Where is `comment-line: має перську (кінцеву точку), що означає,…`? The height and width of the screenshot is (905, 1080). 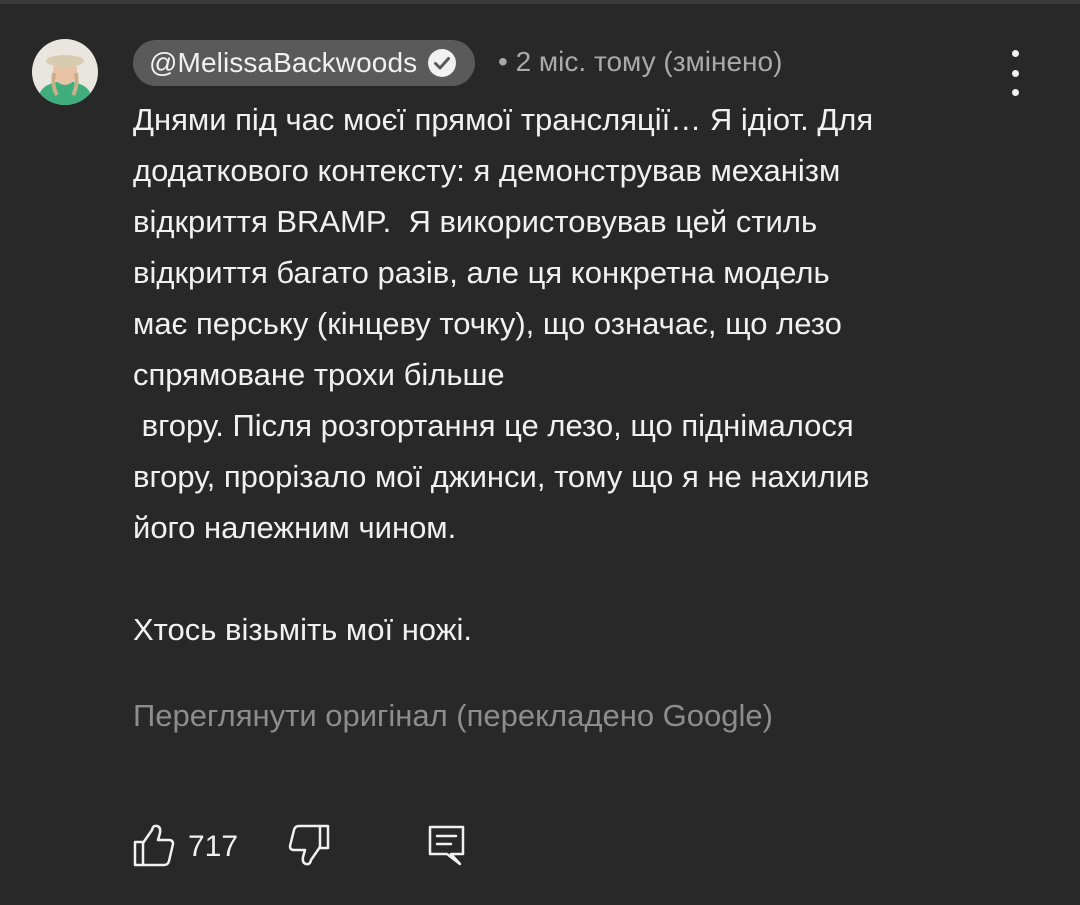 comment-line: має перську (кінцеву точку), що означає,… is located at coordinates (487, 323).